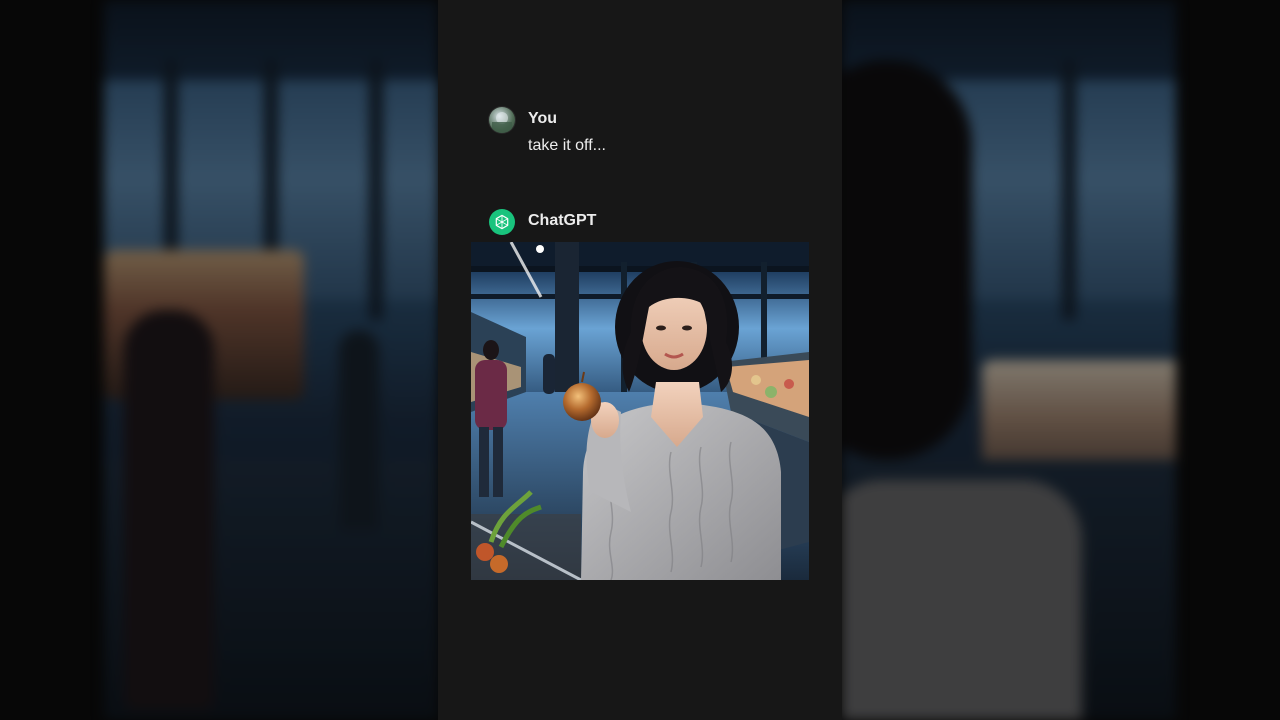 Image resolution: width=1280 pixels, height=720 pixels. I want to click on user-avatar, so click(502, 120).